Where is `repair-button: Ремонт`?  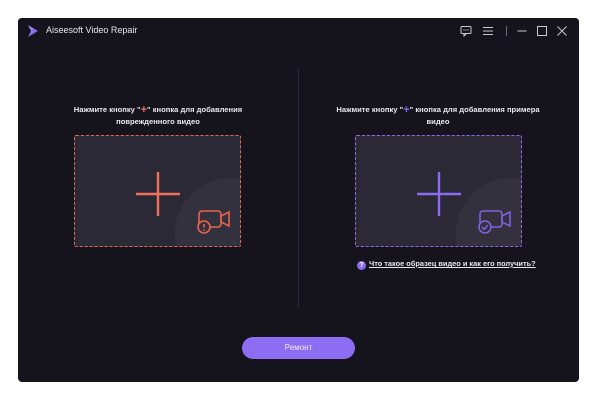
repair-button: Ремонт is located at coordinates (298, 348).